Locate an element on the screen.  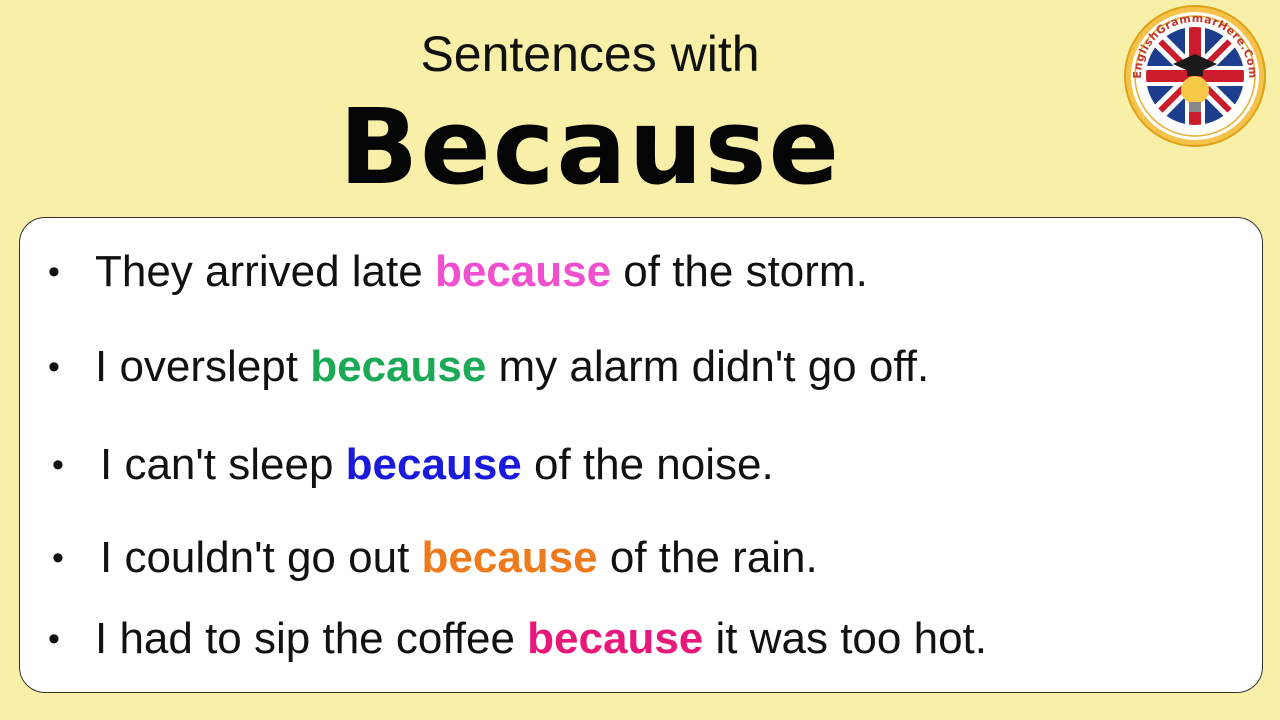
sentence-text: They arrived late because of the storm. is located at coordinates (481, 271).